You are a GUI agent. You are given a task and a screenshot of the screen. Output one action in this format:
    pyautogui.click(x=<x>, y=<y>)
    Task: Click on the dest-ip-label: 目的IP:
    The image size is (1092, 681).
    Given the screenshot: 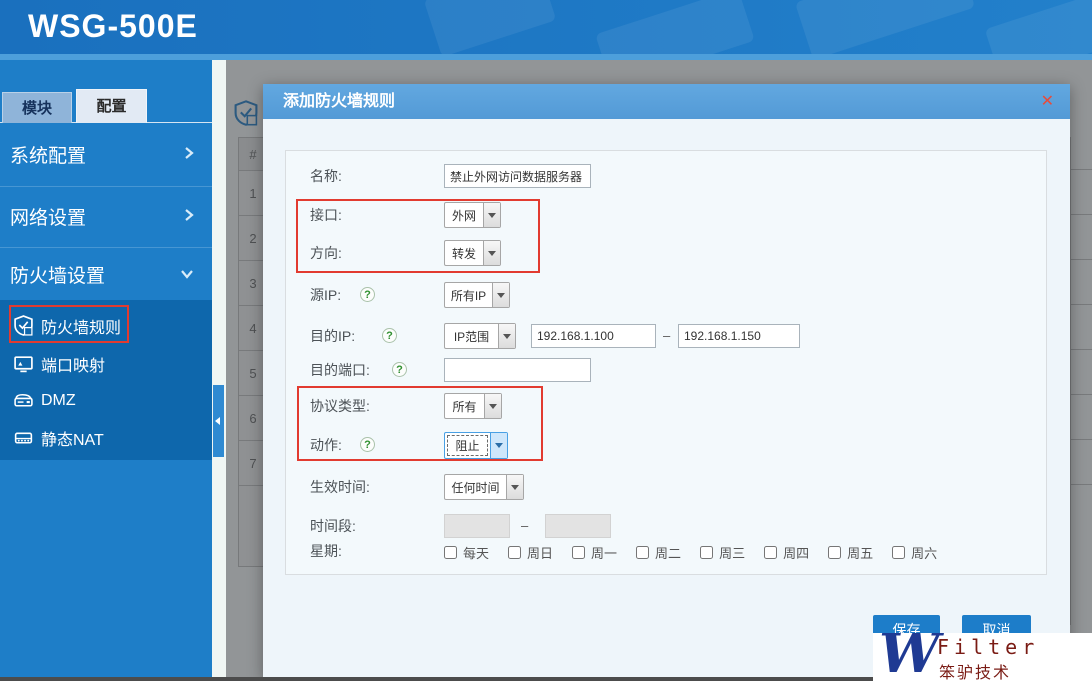 What is the action you would take?
    pyautogui.click(x=333, y=336)
    